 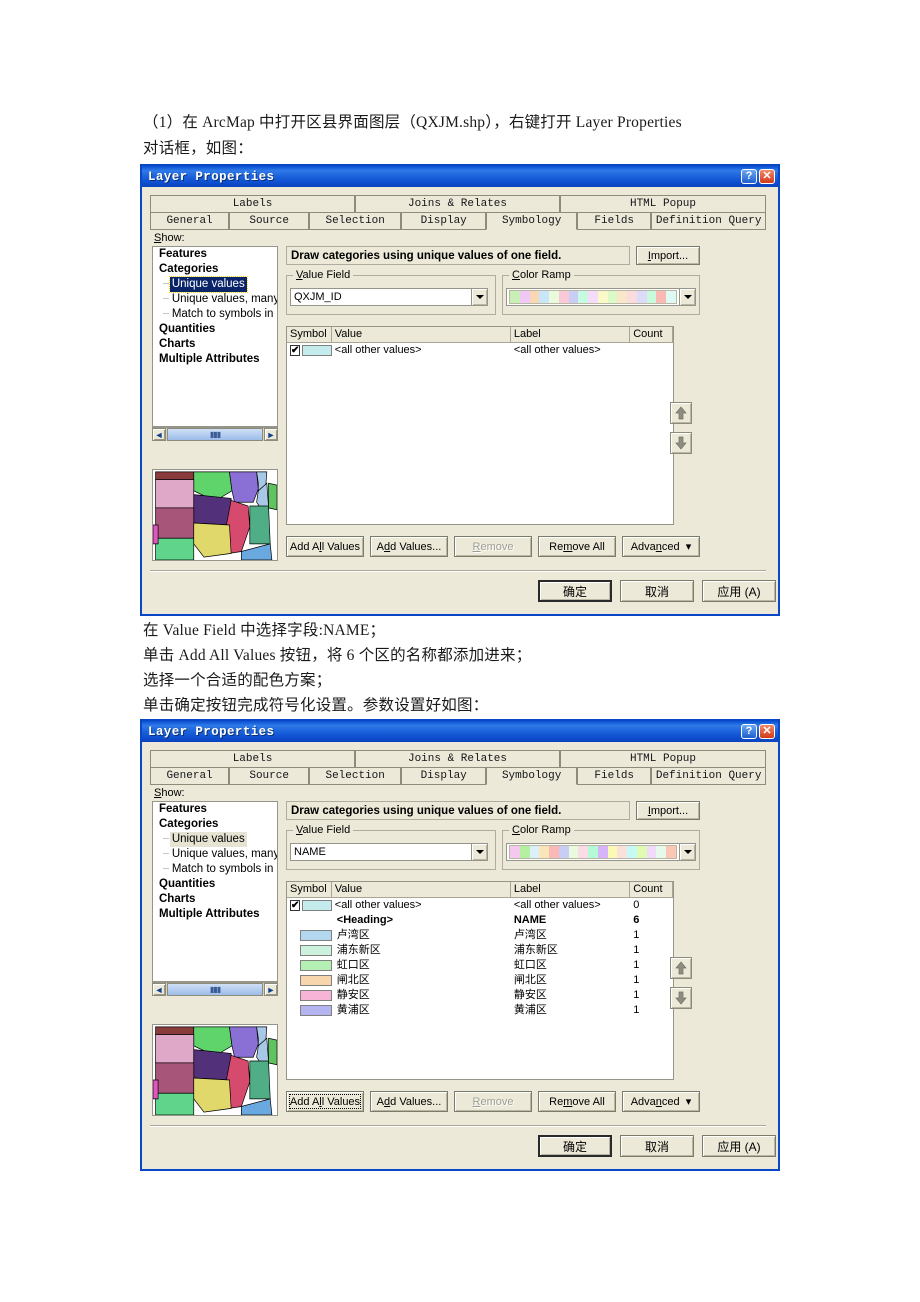 What do you see at coordinates (577, 546) in the screenshot?
I see `remove-all-button: Re m ove All` at bounding box center [577, 546].